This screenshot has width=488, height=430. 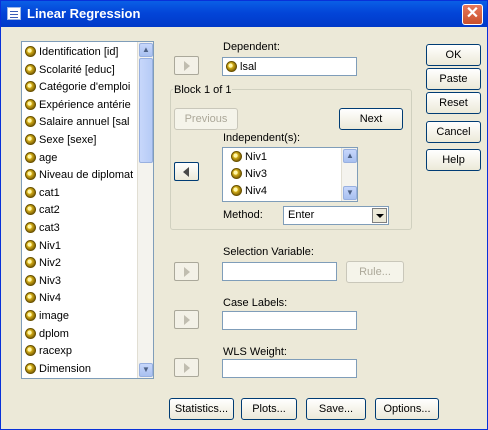 I want to click on list-item: Dimension, so click(x=58, y=369).